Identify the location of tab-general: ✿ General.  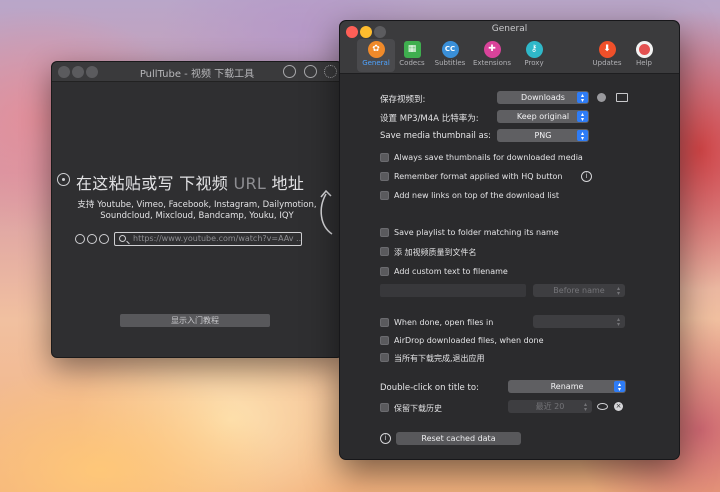
(376, 55).